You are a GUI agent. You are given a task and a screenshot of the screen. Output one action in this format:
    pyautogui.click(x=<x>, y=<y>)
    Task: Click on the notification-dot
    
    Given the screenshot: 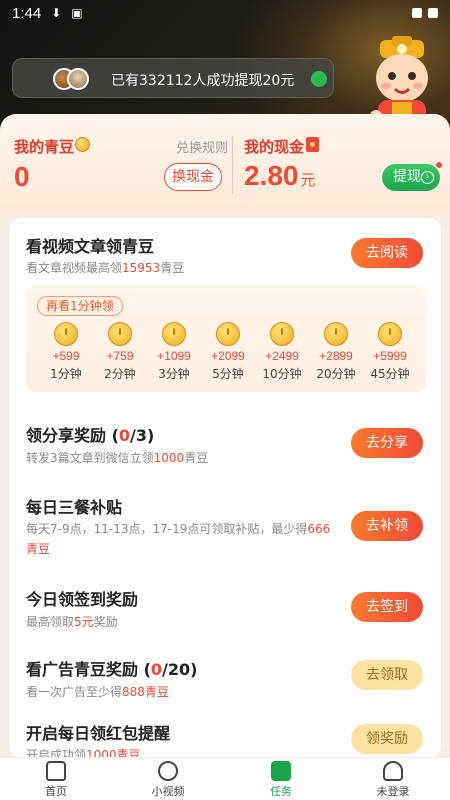 What is the action you would take?
    pyautogui.click(x=439, y=165)
    